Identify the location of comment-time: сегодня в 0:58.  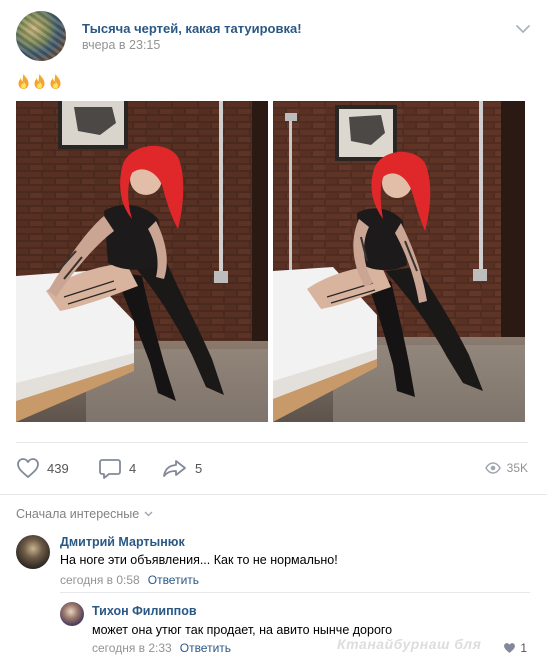
(100, 580).